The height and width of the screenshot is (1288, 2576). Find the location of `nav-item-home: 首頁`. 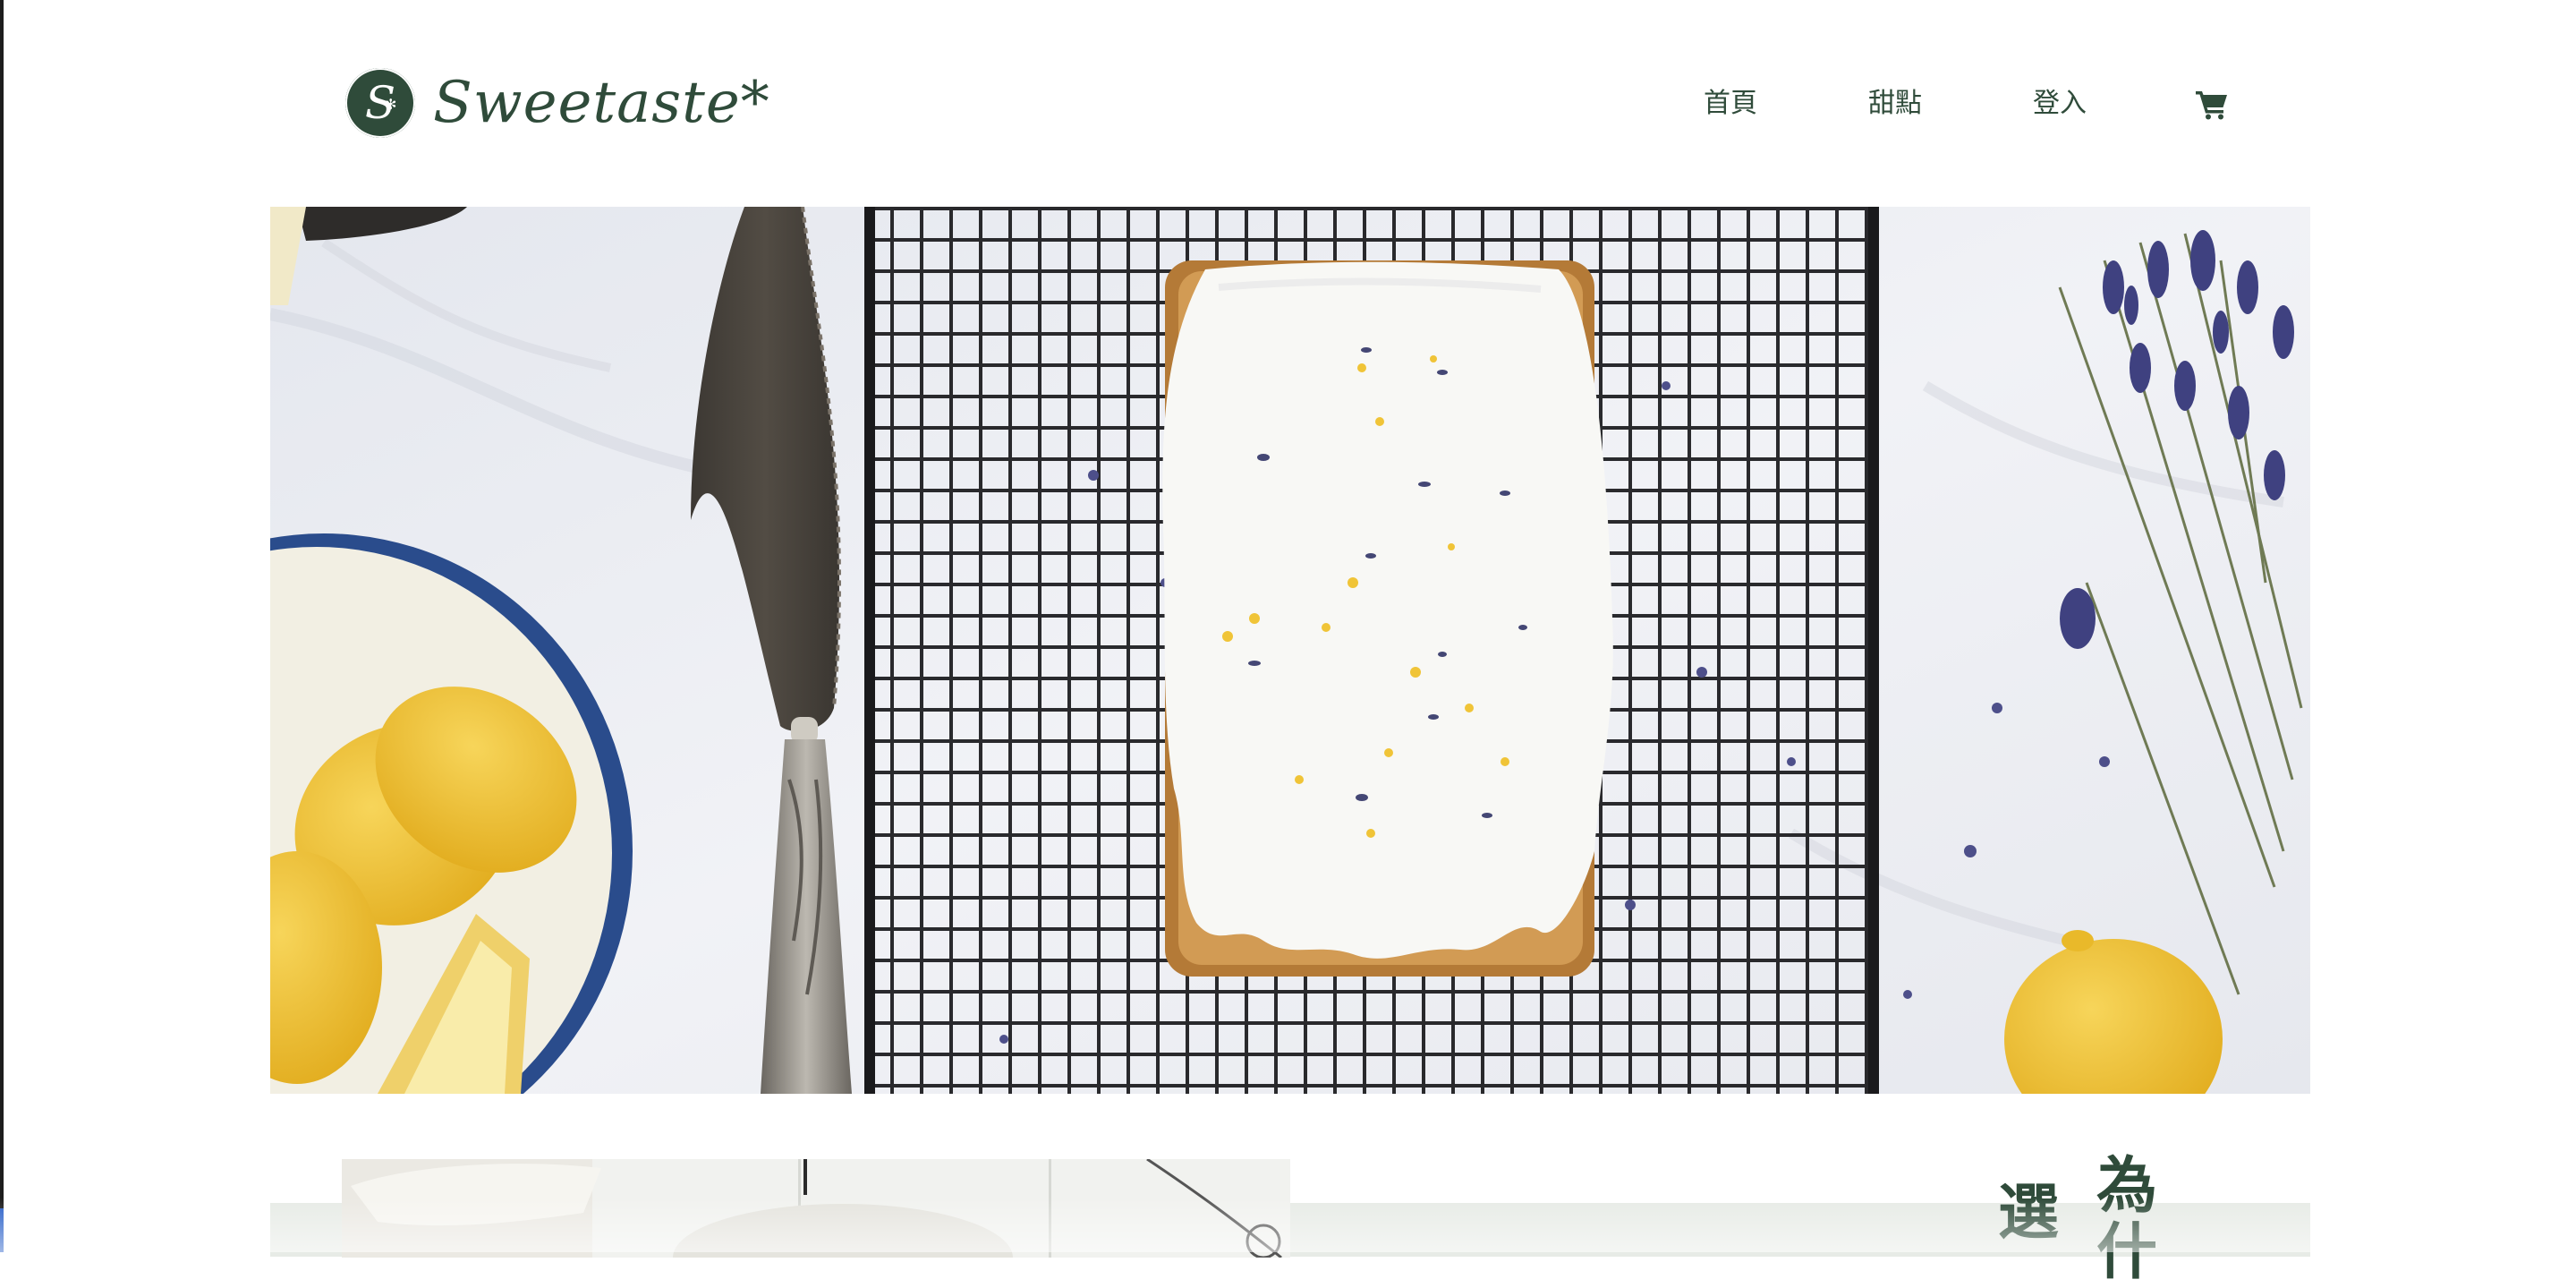

nav-item-home: 首頁 is located at coordinates (1730, 104).